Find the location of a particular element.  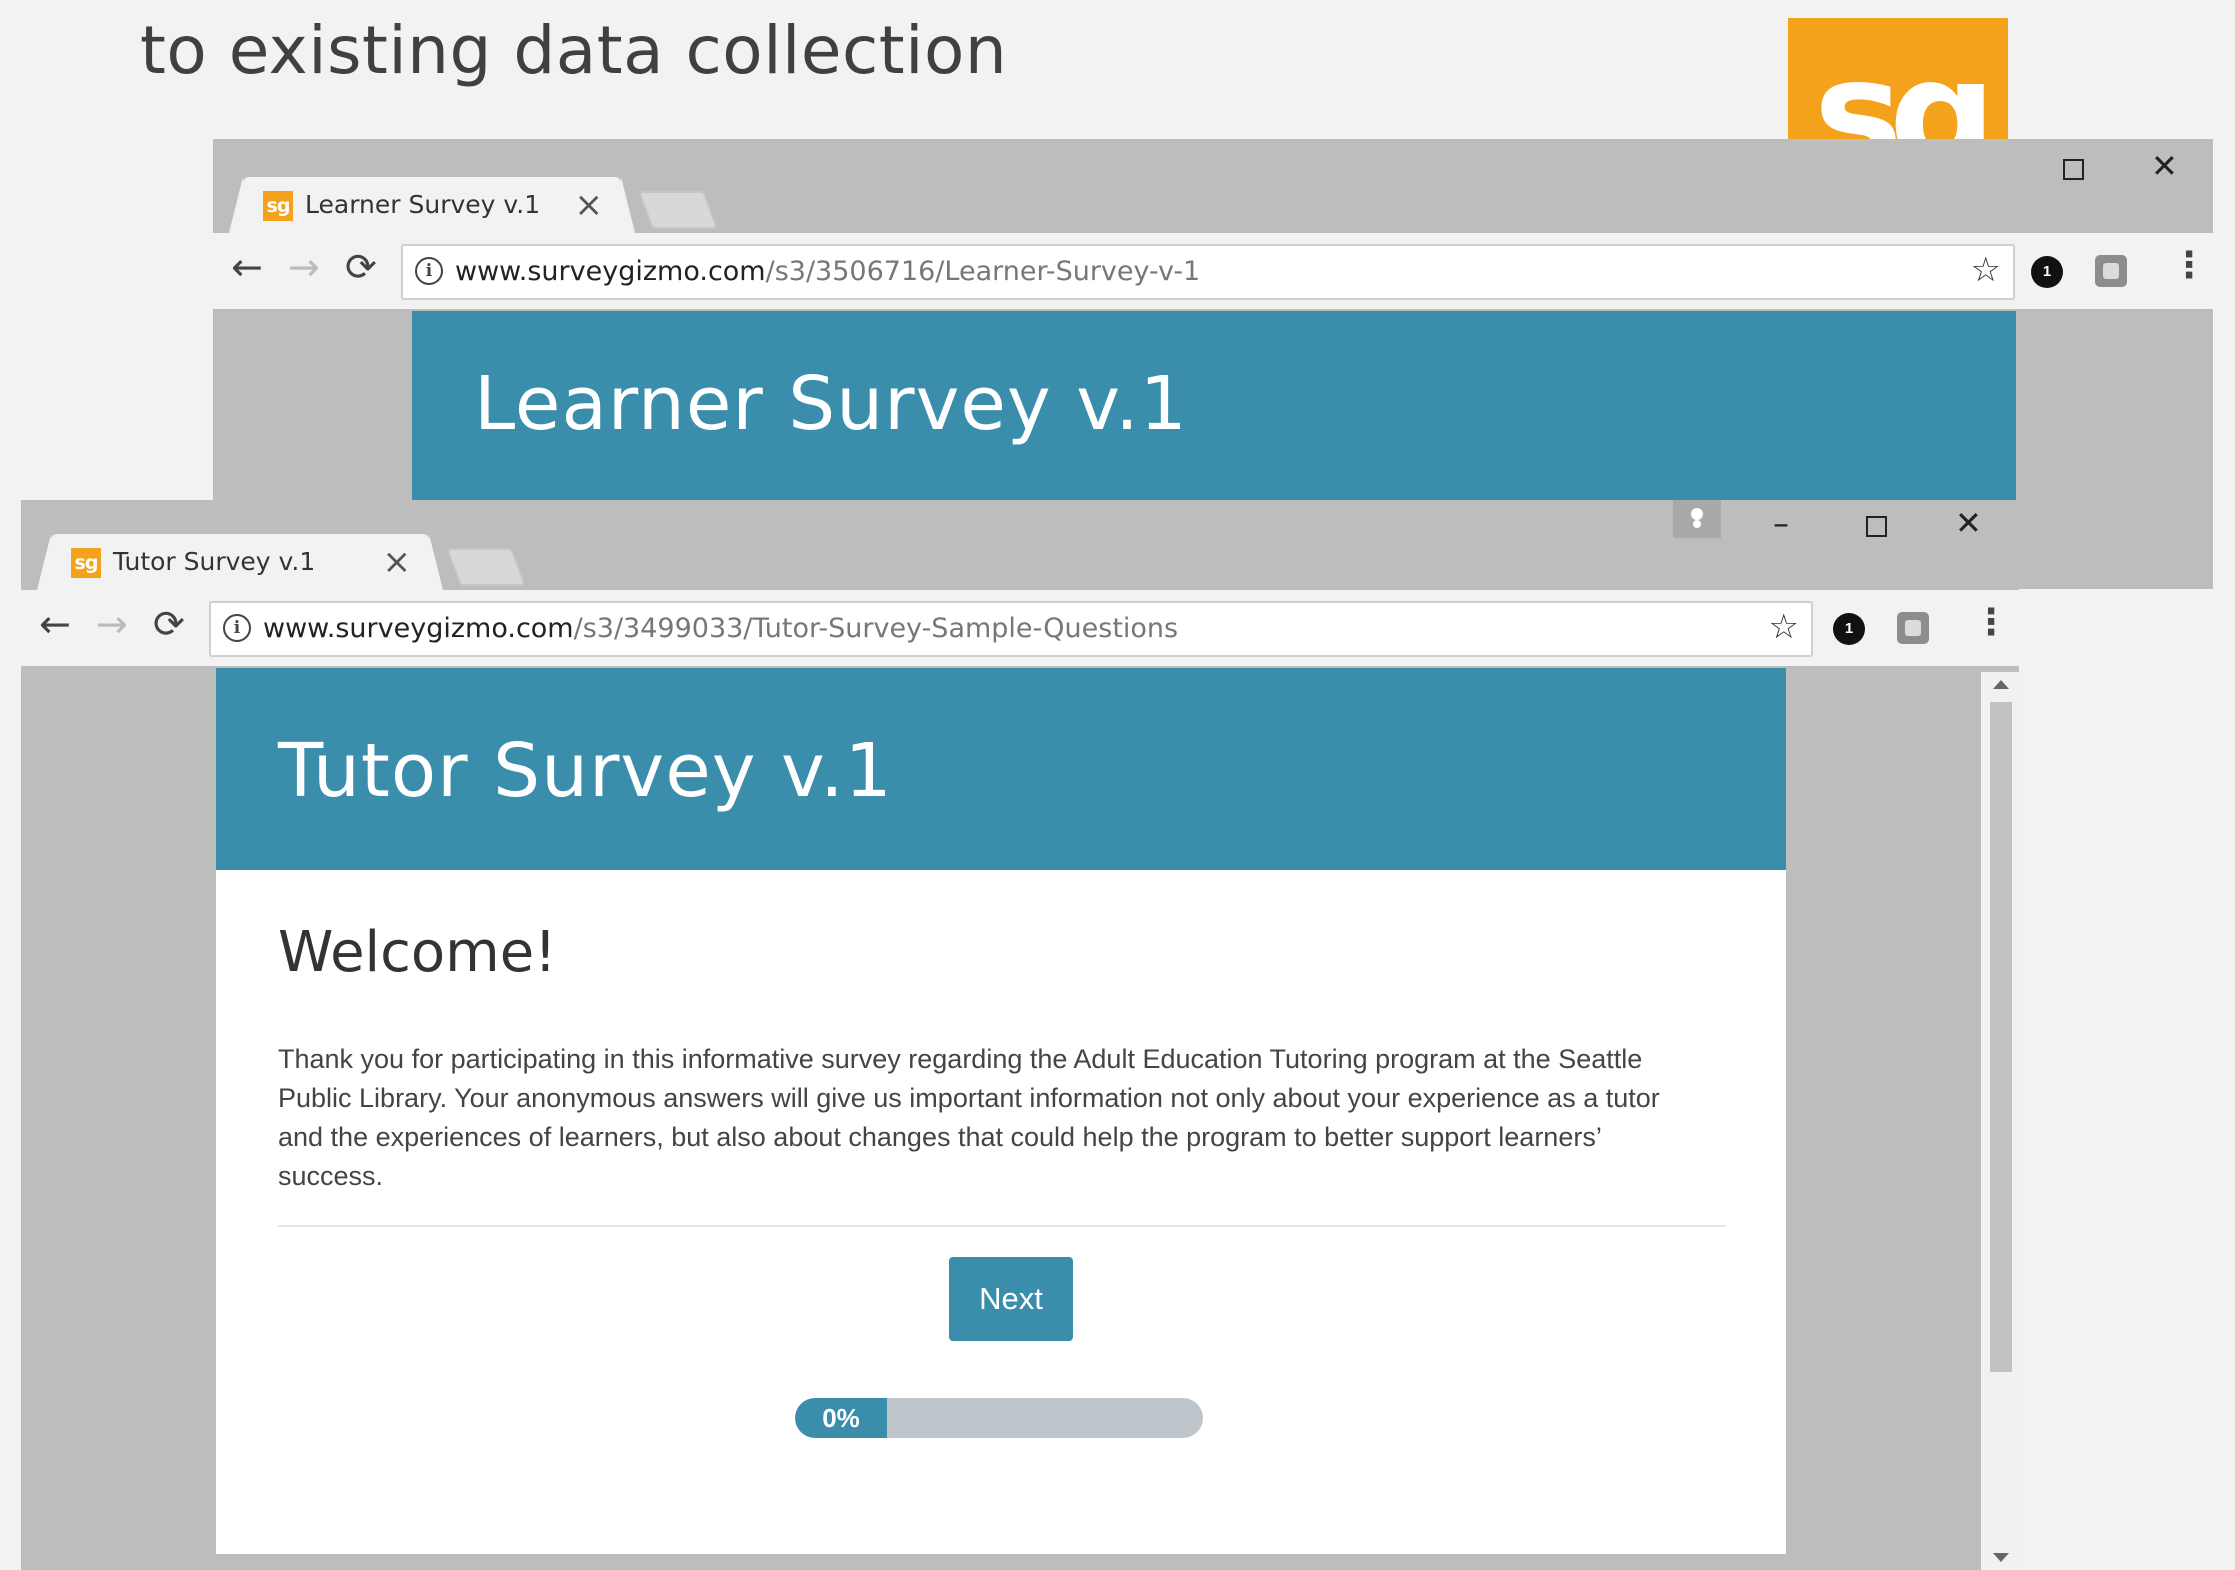

minimize-icon: – is located at coordinates (1781, 523).